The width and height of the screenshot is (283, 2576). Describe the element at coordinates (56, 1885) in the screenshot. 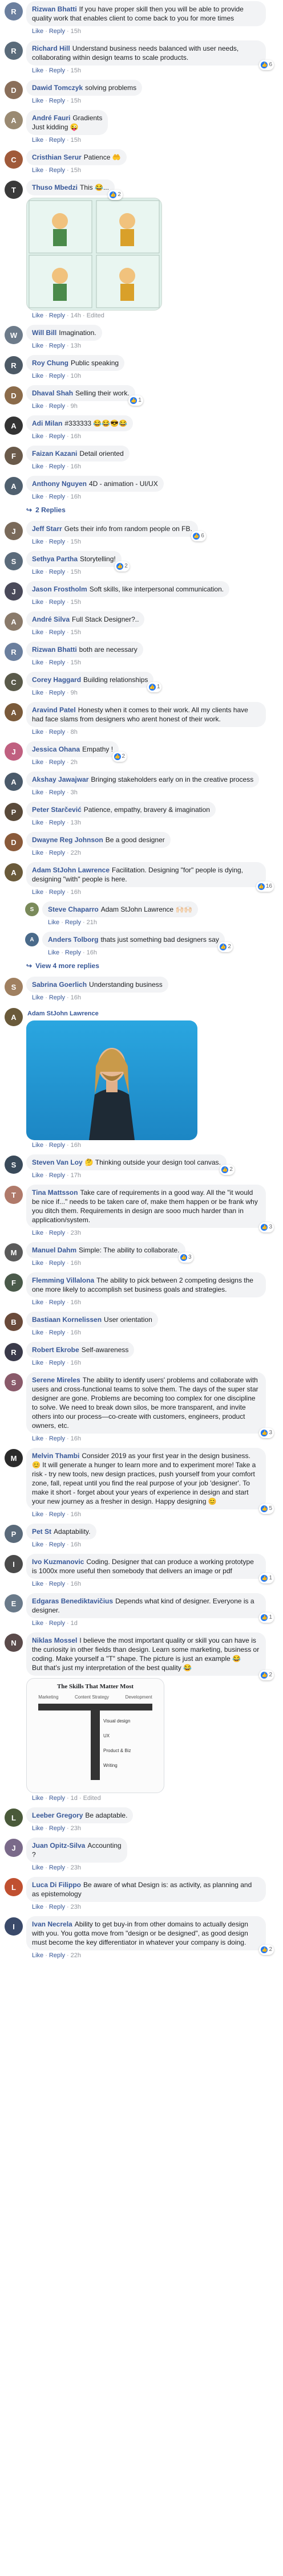

I see `comment-author: Luca Di Filippo` at that location.